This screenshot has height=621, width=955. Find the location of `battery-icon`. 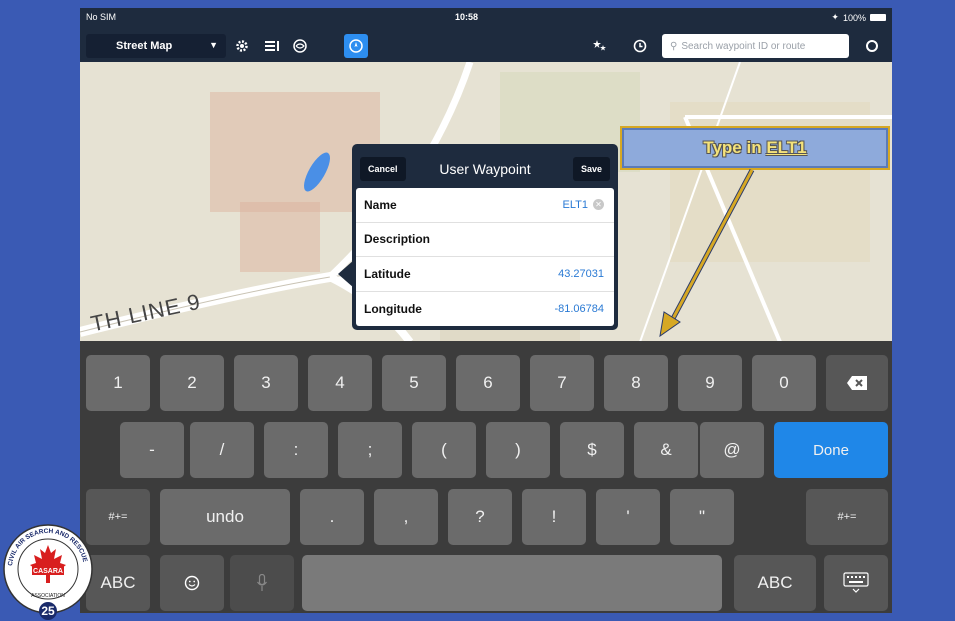

battery-icon is located at coordinates (878, 17).